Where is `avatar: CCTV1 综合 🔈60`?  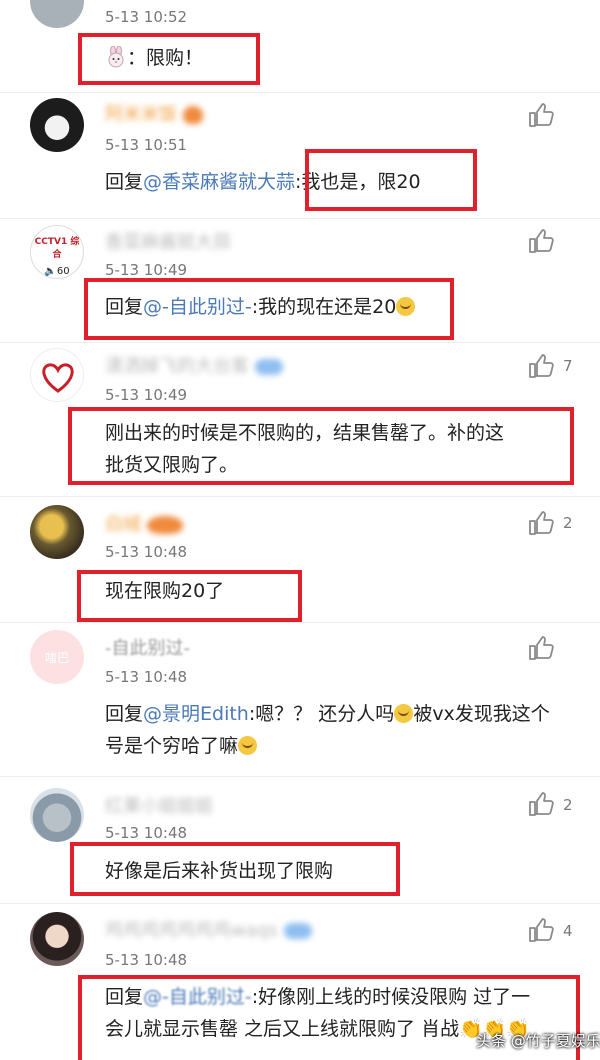
avatar: CCTV1 综合 🔈60 is located at coordinates (57, 252).